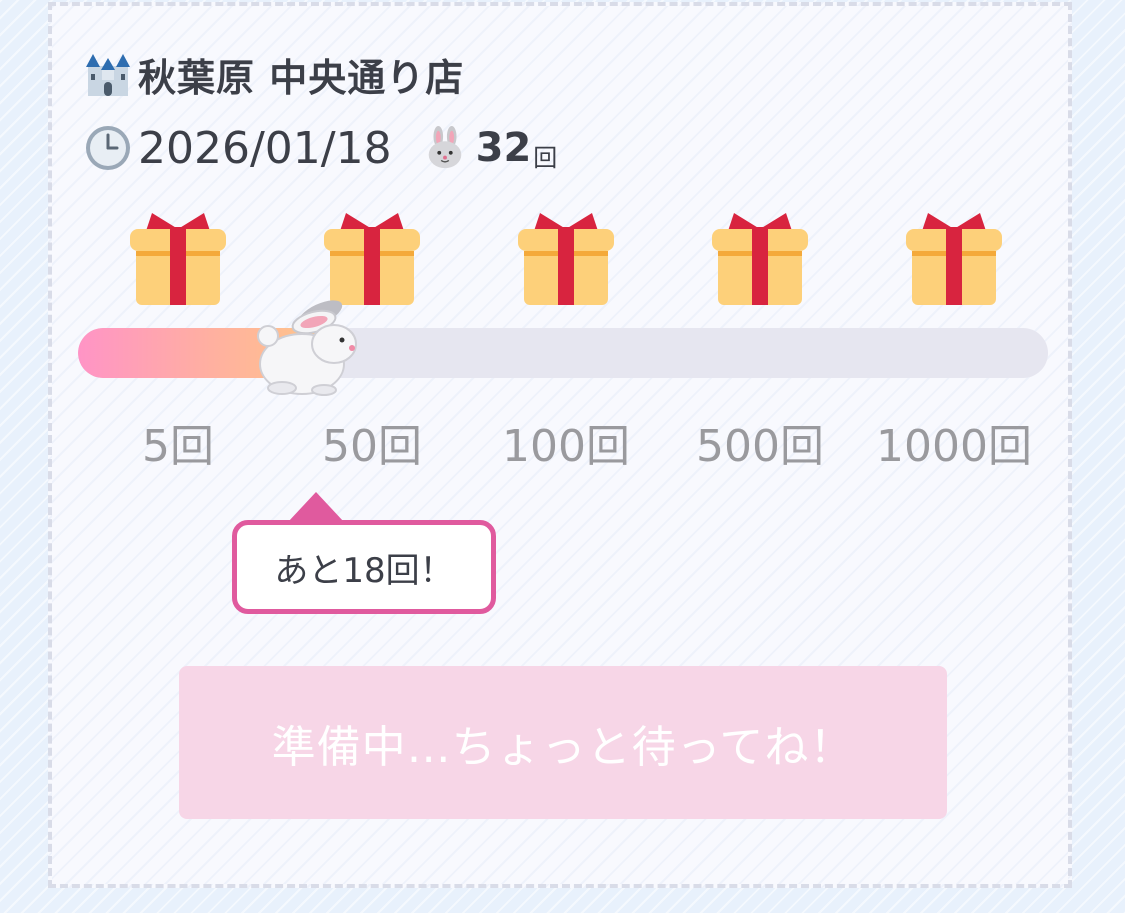 Image resolution: width=1125 pixels, height=913 pixels. Describe the element at coordinates (364, 567) in the screenshot. I see `remaining-tooltip: あと18回！` at that location.